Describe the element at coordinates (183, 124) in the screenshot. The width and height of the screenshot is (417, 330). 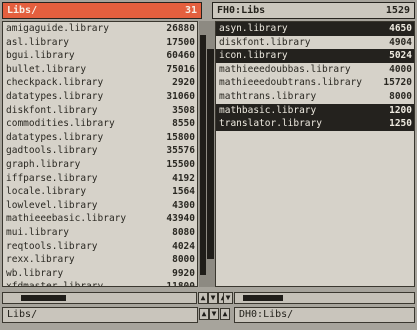
I see `file-size: 8550` at that location.